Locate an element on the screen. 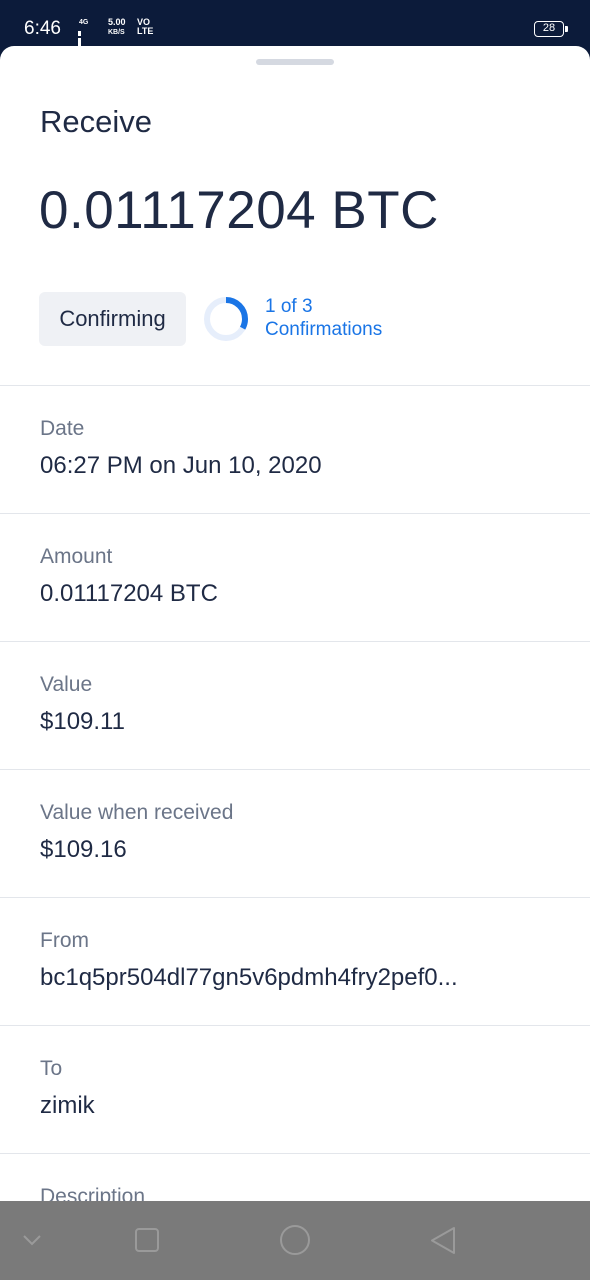 The image size is (590, 1280). square-icon is located at coordinates (147, 1240).